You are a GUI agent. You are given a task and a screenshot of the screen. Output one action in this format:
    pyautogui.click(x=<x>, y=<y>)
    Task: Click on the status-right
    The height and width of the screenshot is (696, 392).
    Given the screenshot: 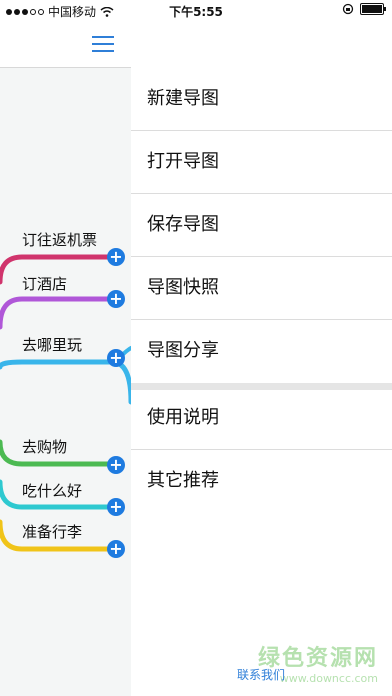 What is the action you would take?
    pyautogui.click(x=364, y=9)
    